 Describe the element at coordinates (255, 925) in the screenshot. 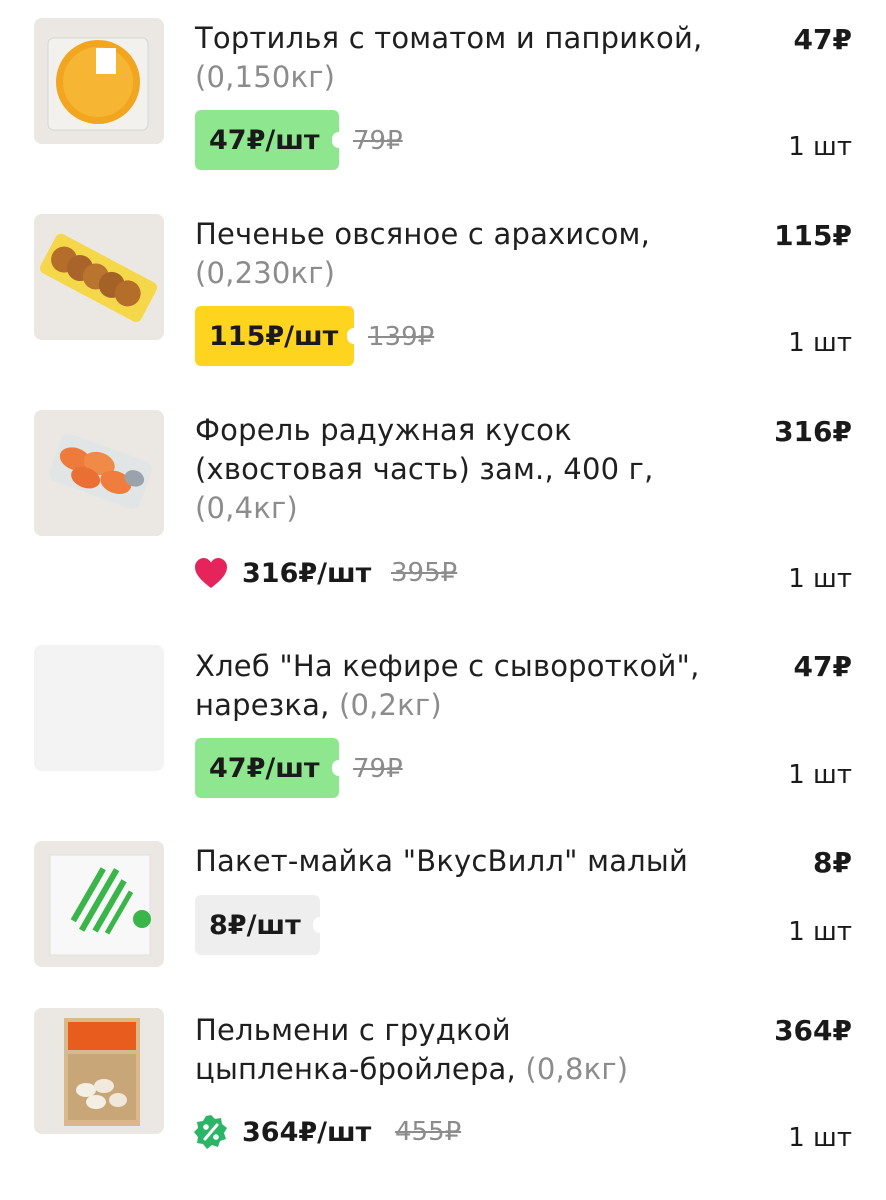

I see `unit-price: 8₽/шт` at that location.